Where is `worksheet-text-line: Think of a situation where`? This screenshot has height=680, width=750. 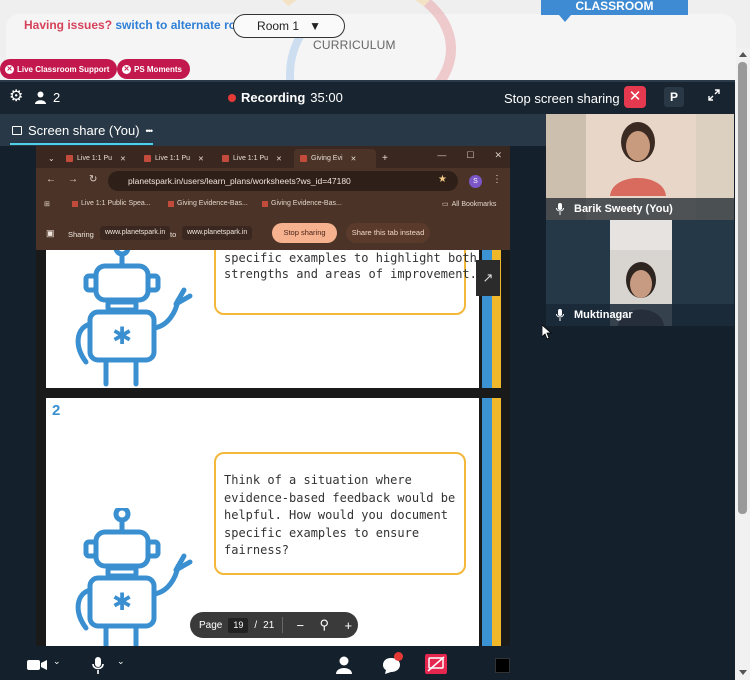
worksheet-text-line: Think of a situation where is located at coordinates (318, 480).